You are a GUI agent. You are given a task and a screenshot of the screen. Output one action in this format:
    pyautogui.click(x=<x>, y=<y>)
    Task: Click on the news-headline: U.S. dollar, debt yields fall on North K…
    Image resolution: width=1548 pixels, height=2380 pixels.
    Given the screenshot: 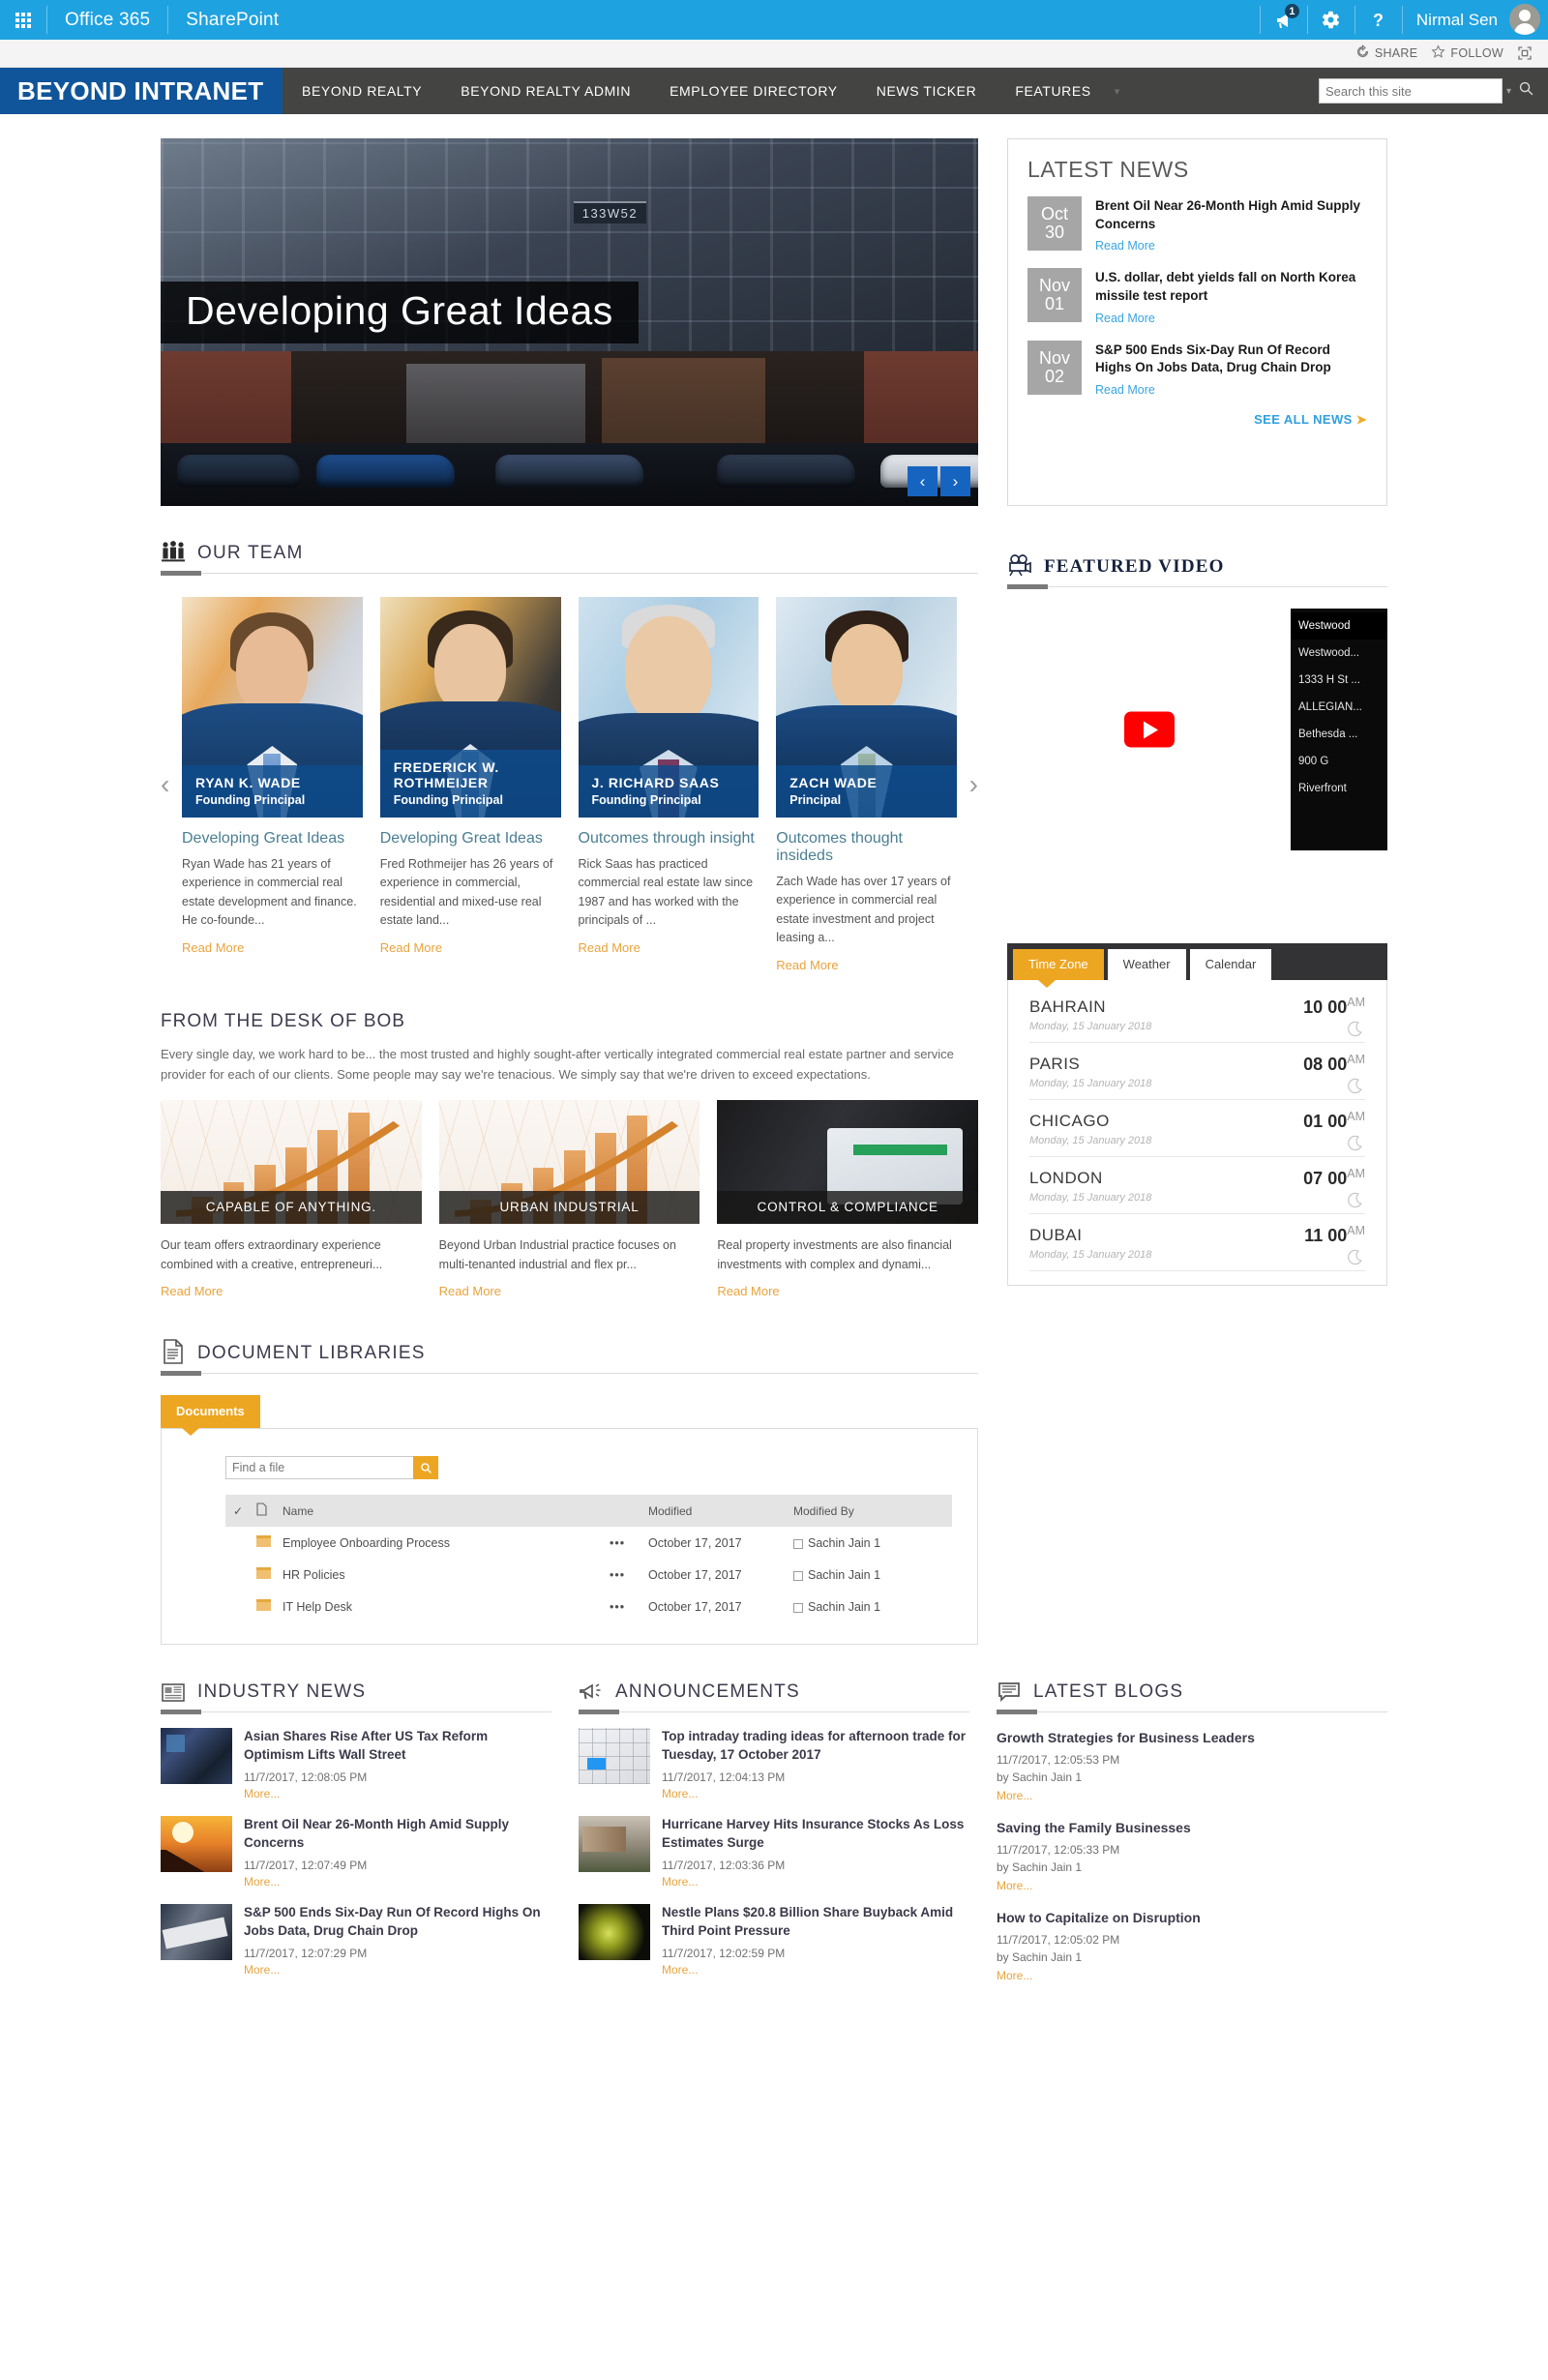 What is the action you would take?
    pyautogui.click(x=1231, y=287)
    